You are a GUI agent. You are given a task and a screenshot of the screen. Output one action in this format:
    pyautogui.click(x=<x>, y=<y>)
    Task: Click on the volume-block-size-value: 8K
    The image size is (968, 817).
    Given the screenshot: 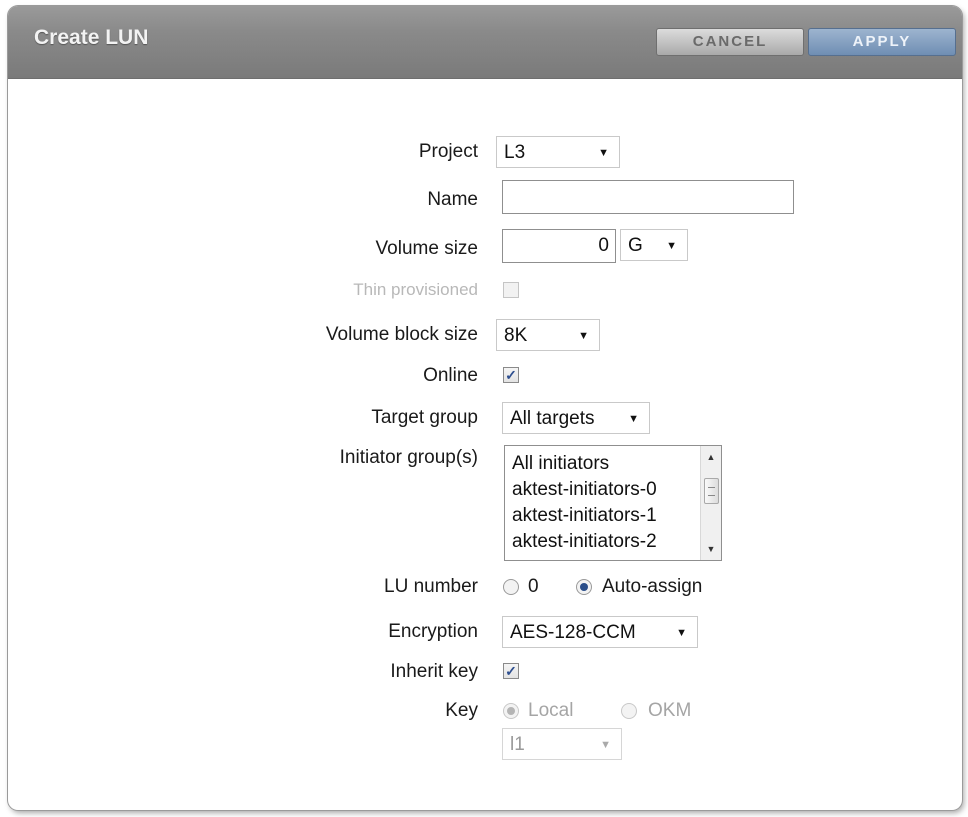 What is the action you would take?
    pyautogui.click(x=516, y=335)
    